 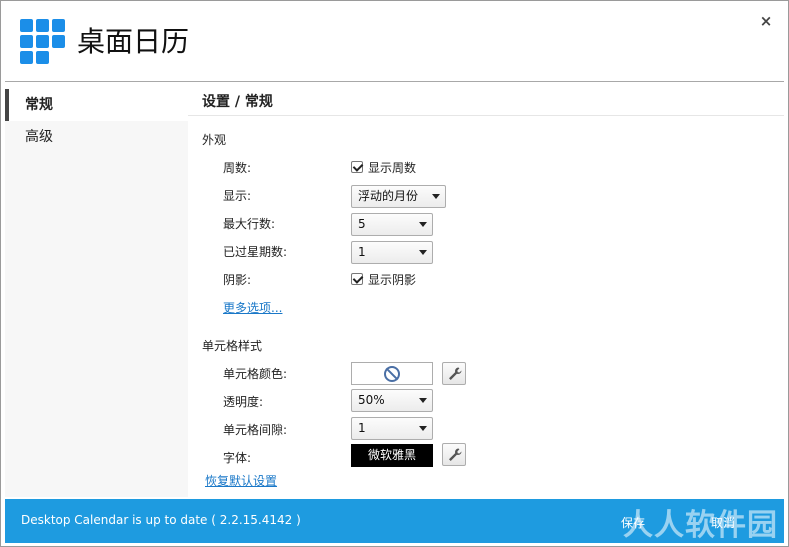 I want to click on cell-spacing-select: 1, so click(x=392, y=428).